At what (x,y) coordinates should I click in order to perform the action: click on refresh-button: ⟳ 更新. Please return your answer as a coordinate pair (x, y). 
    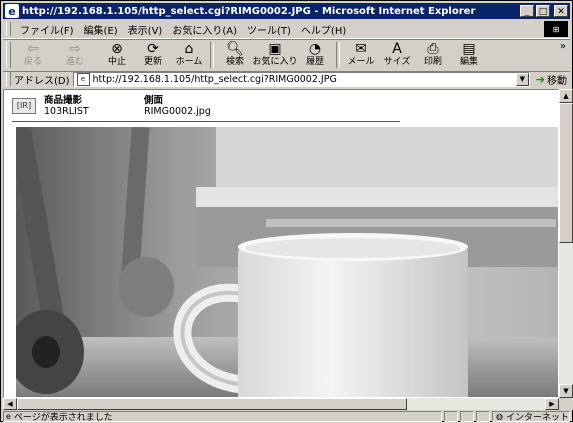
    Looking at the image, I should click on (153, 54).